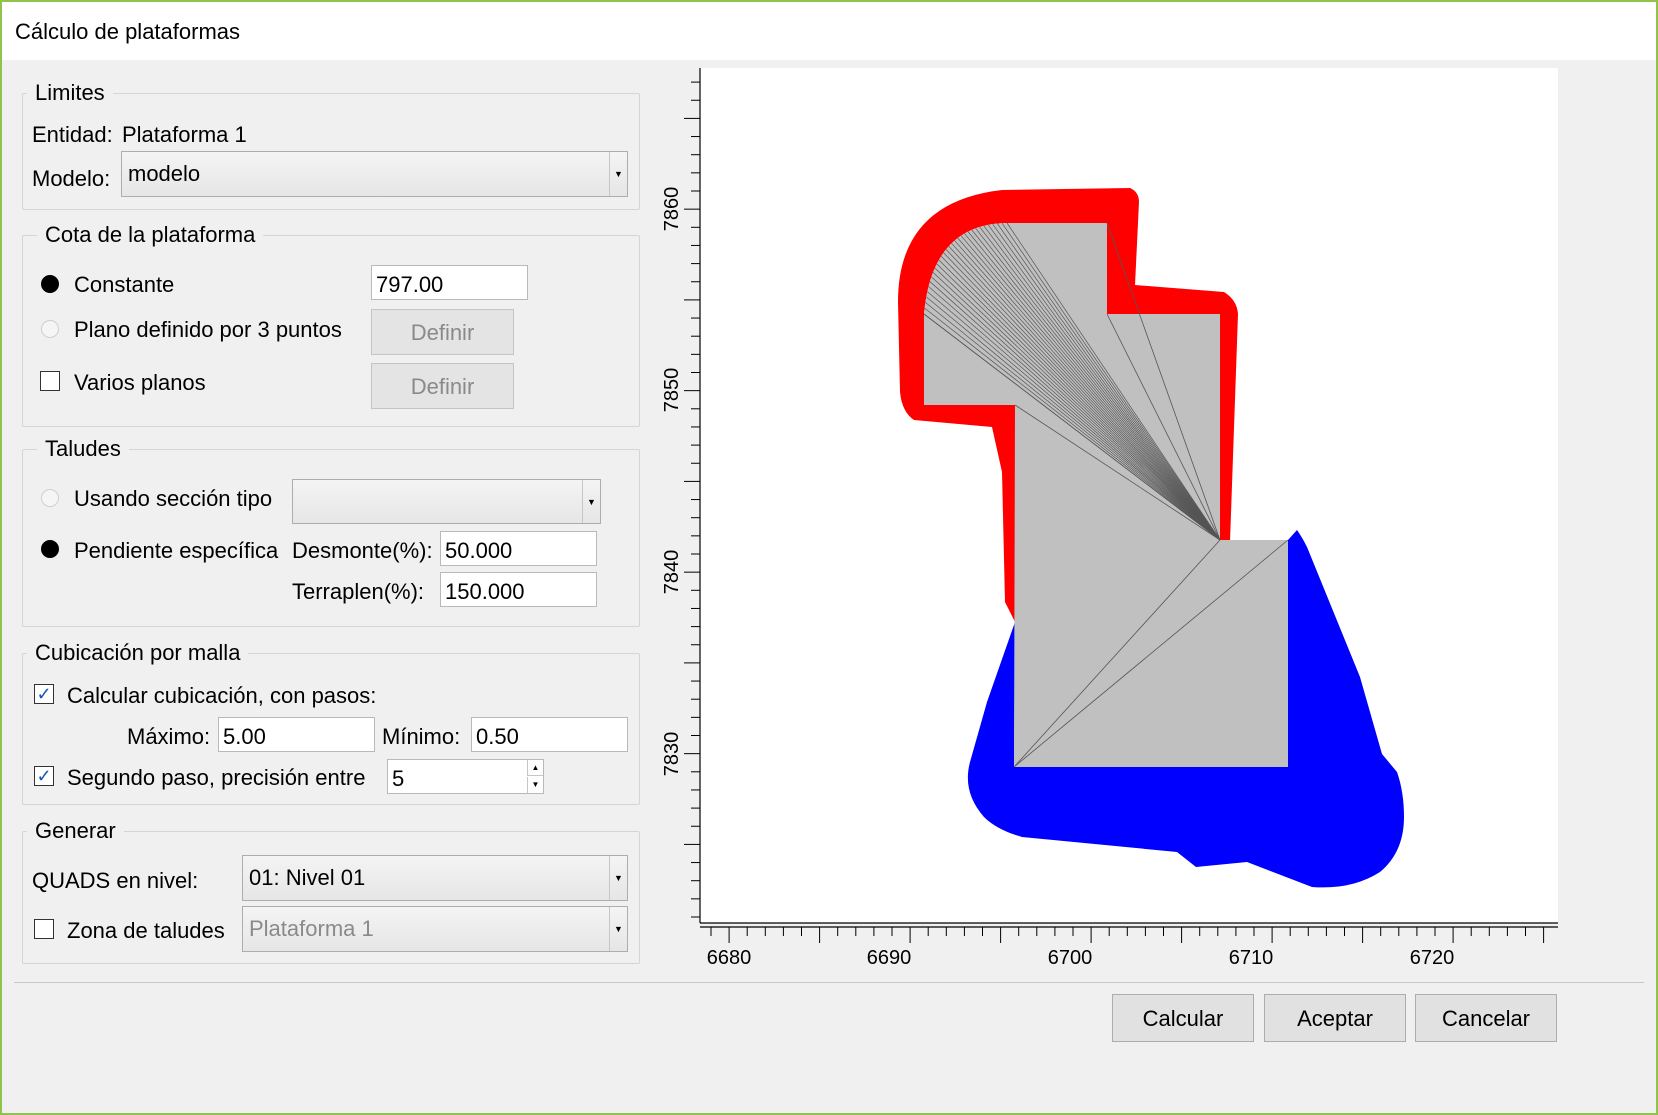 The width and height of the screenshot is (1658, 1115). Describe the element at coordinates (83, 448) in the screenshot. I see `taludes-legend: Taludes` at that location.